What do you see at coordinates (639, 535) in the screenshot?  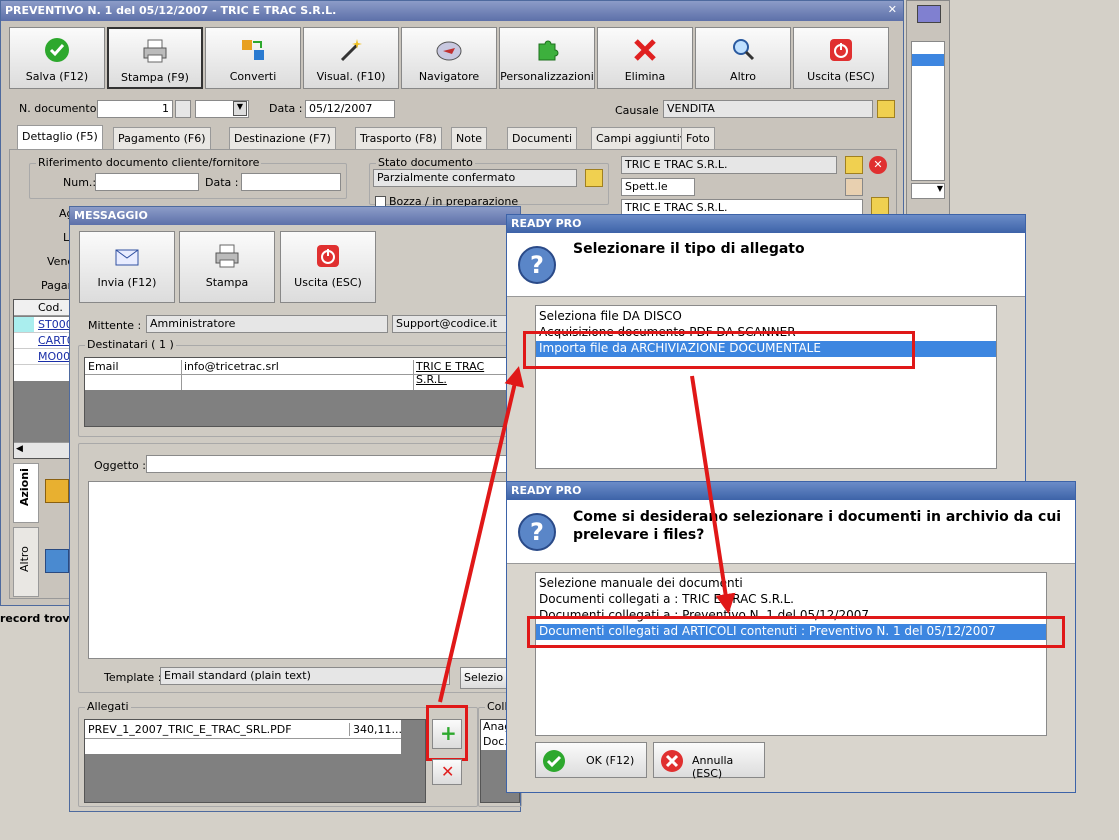 I see `dialog2-question-line2: prelevare i files?` at bounding box center [639, 535].